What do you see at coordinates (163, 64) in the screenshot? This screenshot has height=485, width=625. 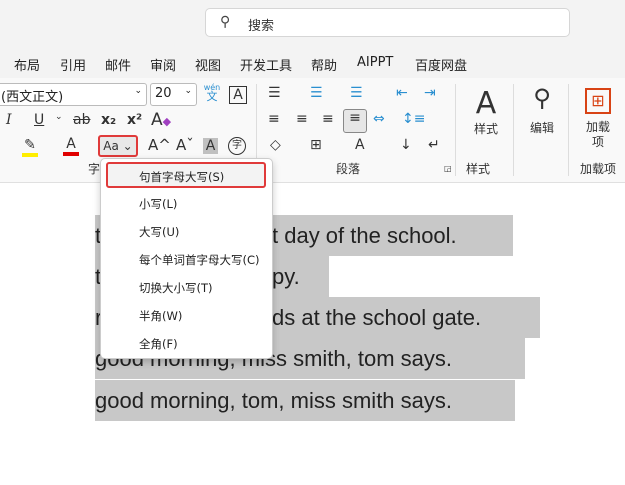 I see `tab-review: 审阅` at bounding box center [163, 64].